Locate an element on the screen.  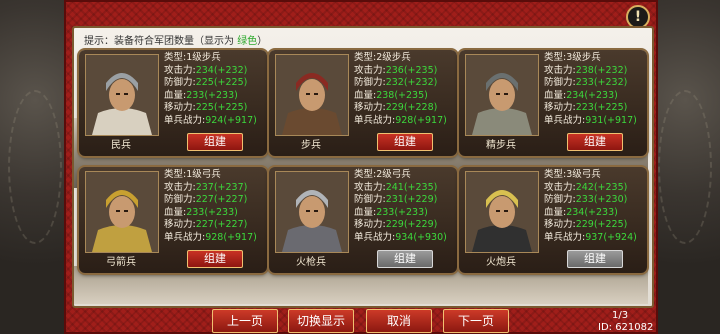
next-page-button: 下一页 is located at coordinates (476, 321).